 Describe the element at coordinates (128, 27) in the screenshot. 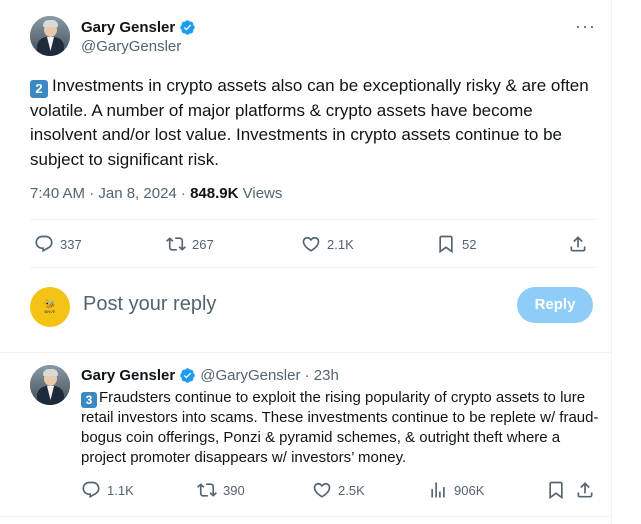

I see `author-name: Gary Gensler` at that location.